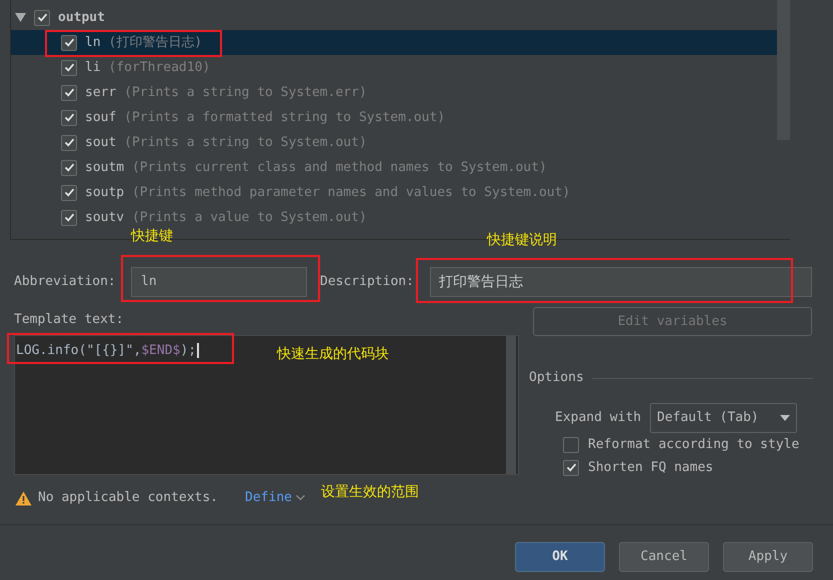 The width and height of the screenshot is (833, 580). What do you see at coordinates (394, 92) in the screenshot?
I see `tree-row: serr (Prints a string to System.err)` at bounding box center [394, 92].